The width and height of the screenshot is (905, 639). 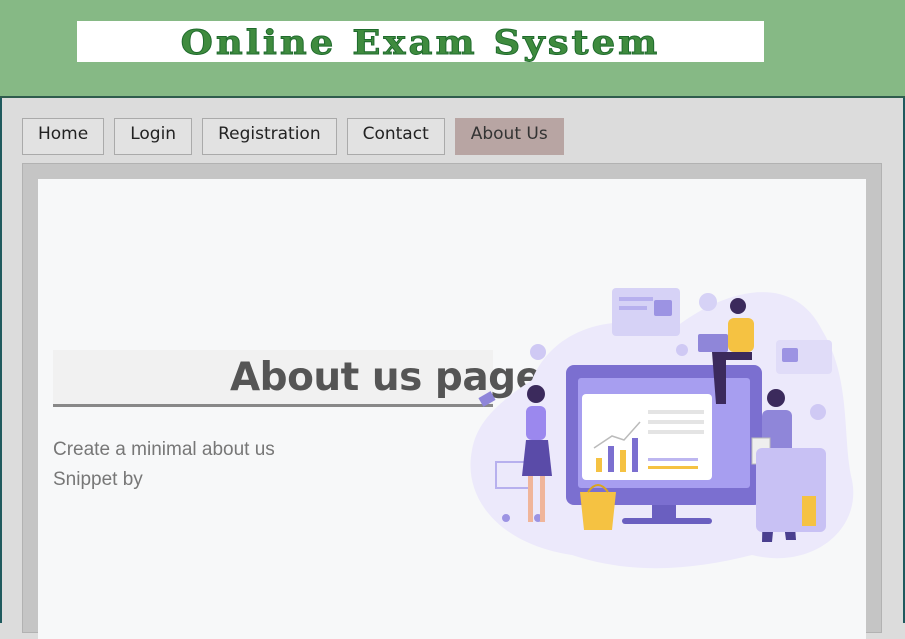 What do you see at coordinates (164, 449) in the screenshot?
I see `about-line-1: Create a minimal about us` at bounding box center [164, 449].